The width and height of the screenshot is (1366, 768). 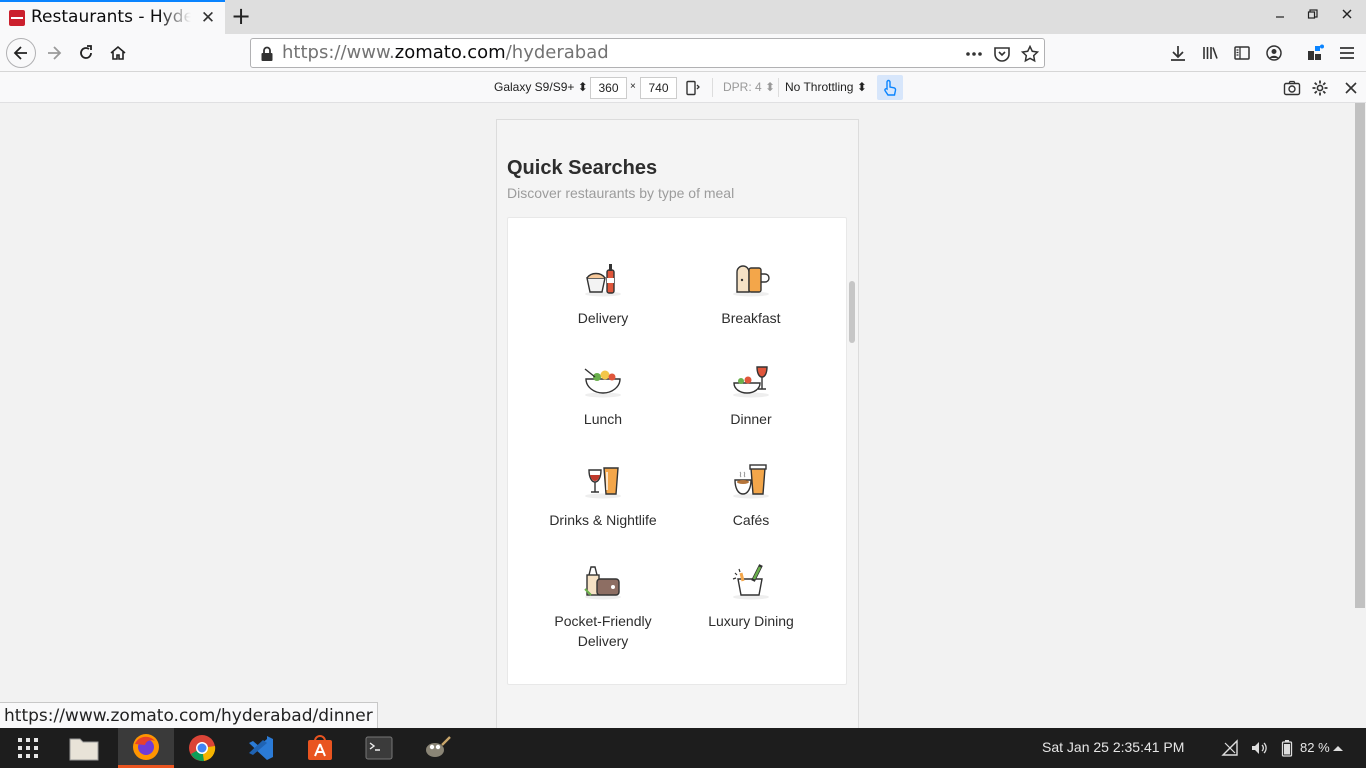 I want to click on close-rdm-icon, so click(x=1351, y=88).